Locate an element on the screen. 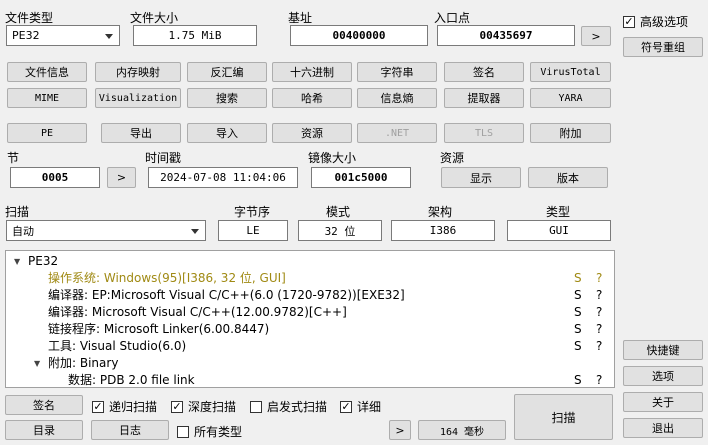  file-type-select: PE32 is located at coordinates (63, 35).